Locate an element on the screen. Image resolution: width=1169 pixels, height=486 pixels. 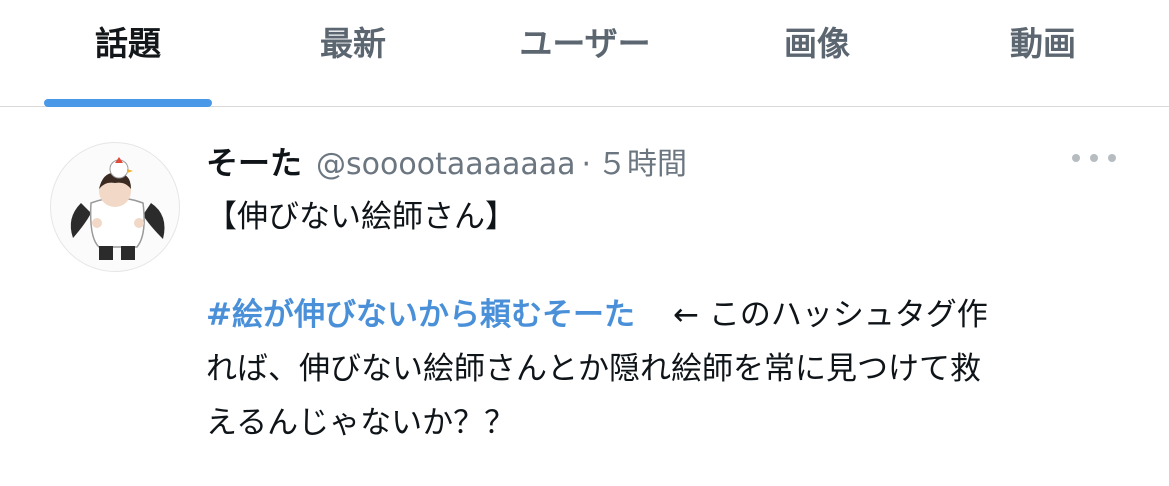
tab-label: 画像 is located at coordinates (817, 43).